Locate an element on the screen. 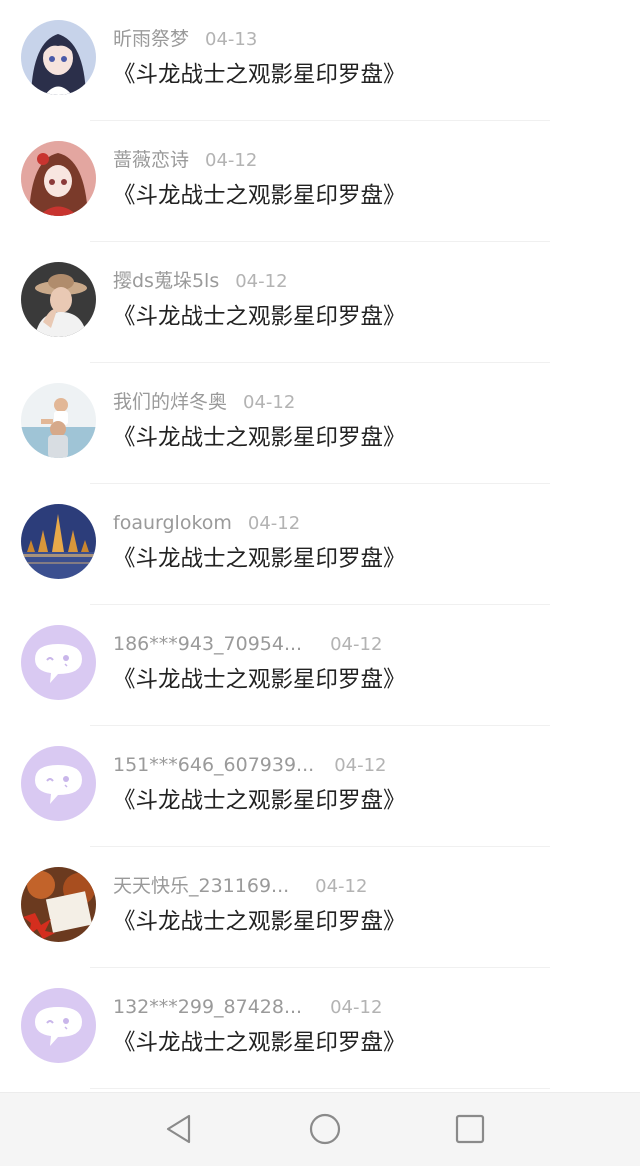  user-name: 132***299_87428... 04-12 is located at coordinates (247, 1007).